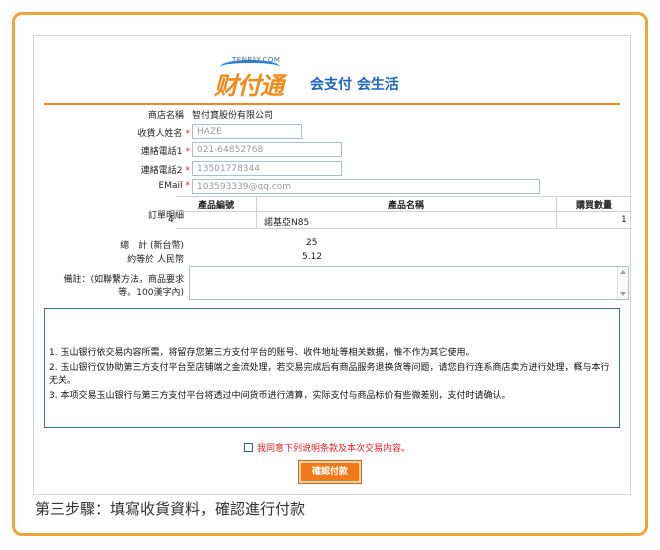 The height and width of the screenshot is (550, 660). I want to click on phone1-label: 連絡電話1 *, so click(165, 152).